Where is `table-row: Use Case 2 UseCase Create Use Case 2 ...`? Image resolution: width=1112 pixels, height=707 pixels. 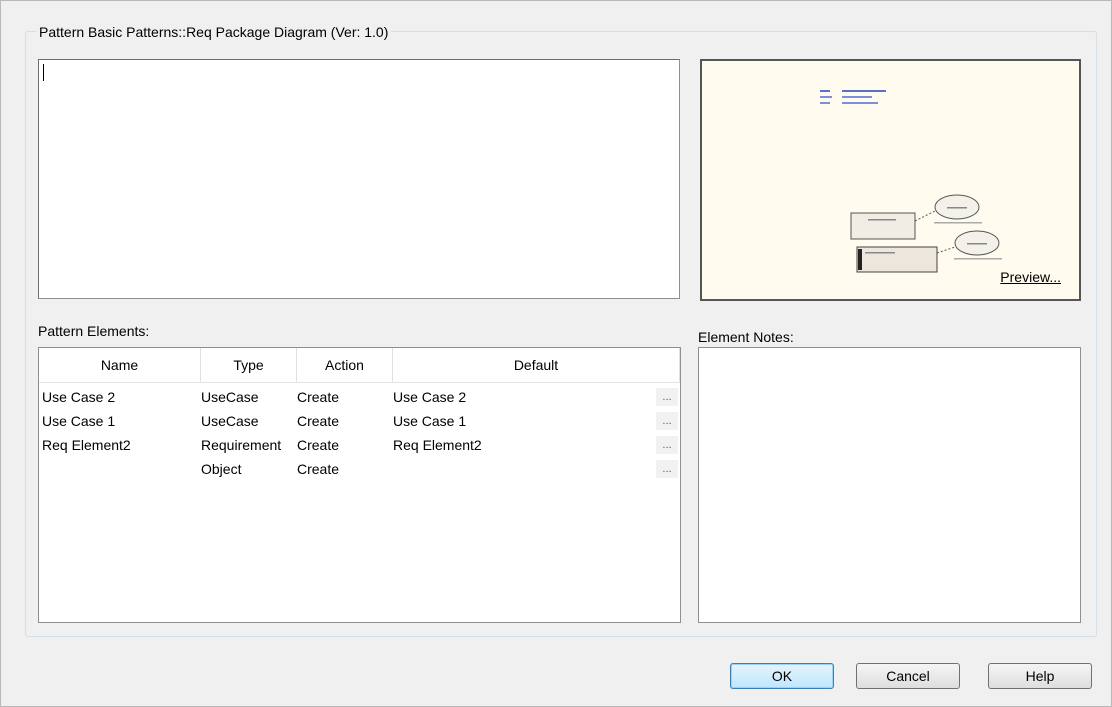
table-row: Use Case 2 UseCase Create Use Case 2 ... is located at coordinates (359, 397).